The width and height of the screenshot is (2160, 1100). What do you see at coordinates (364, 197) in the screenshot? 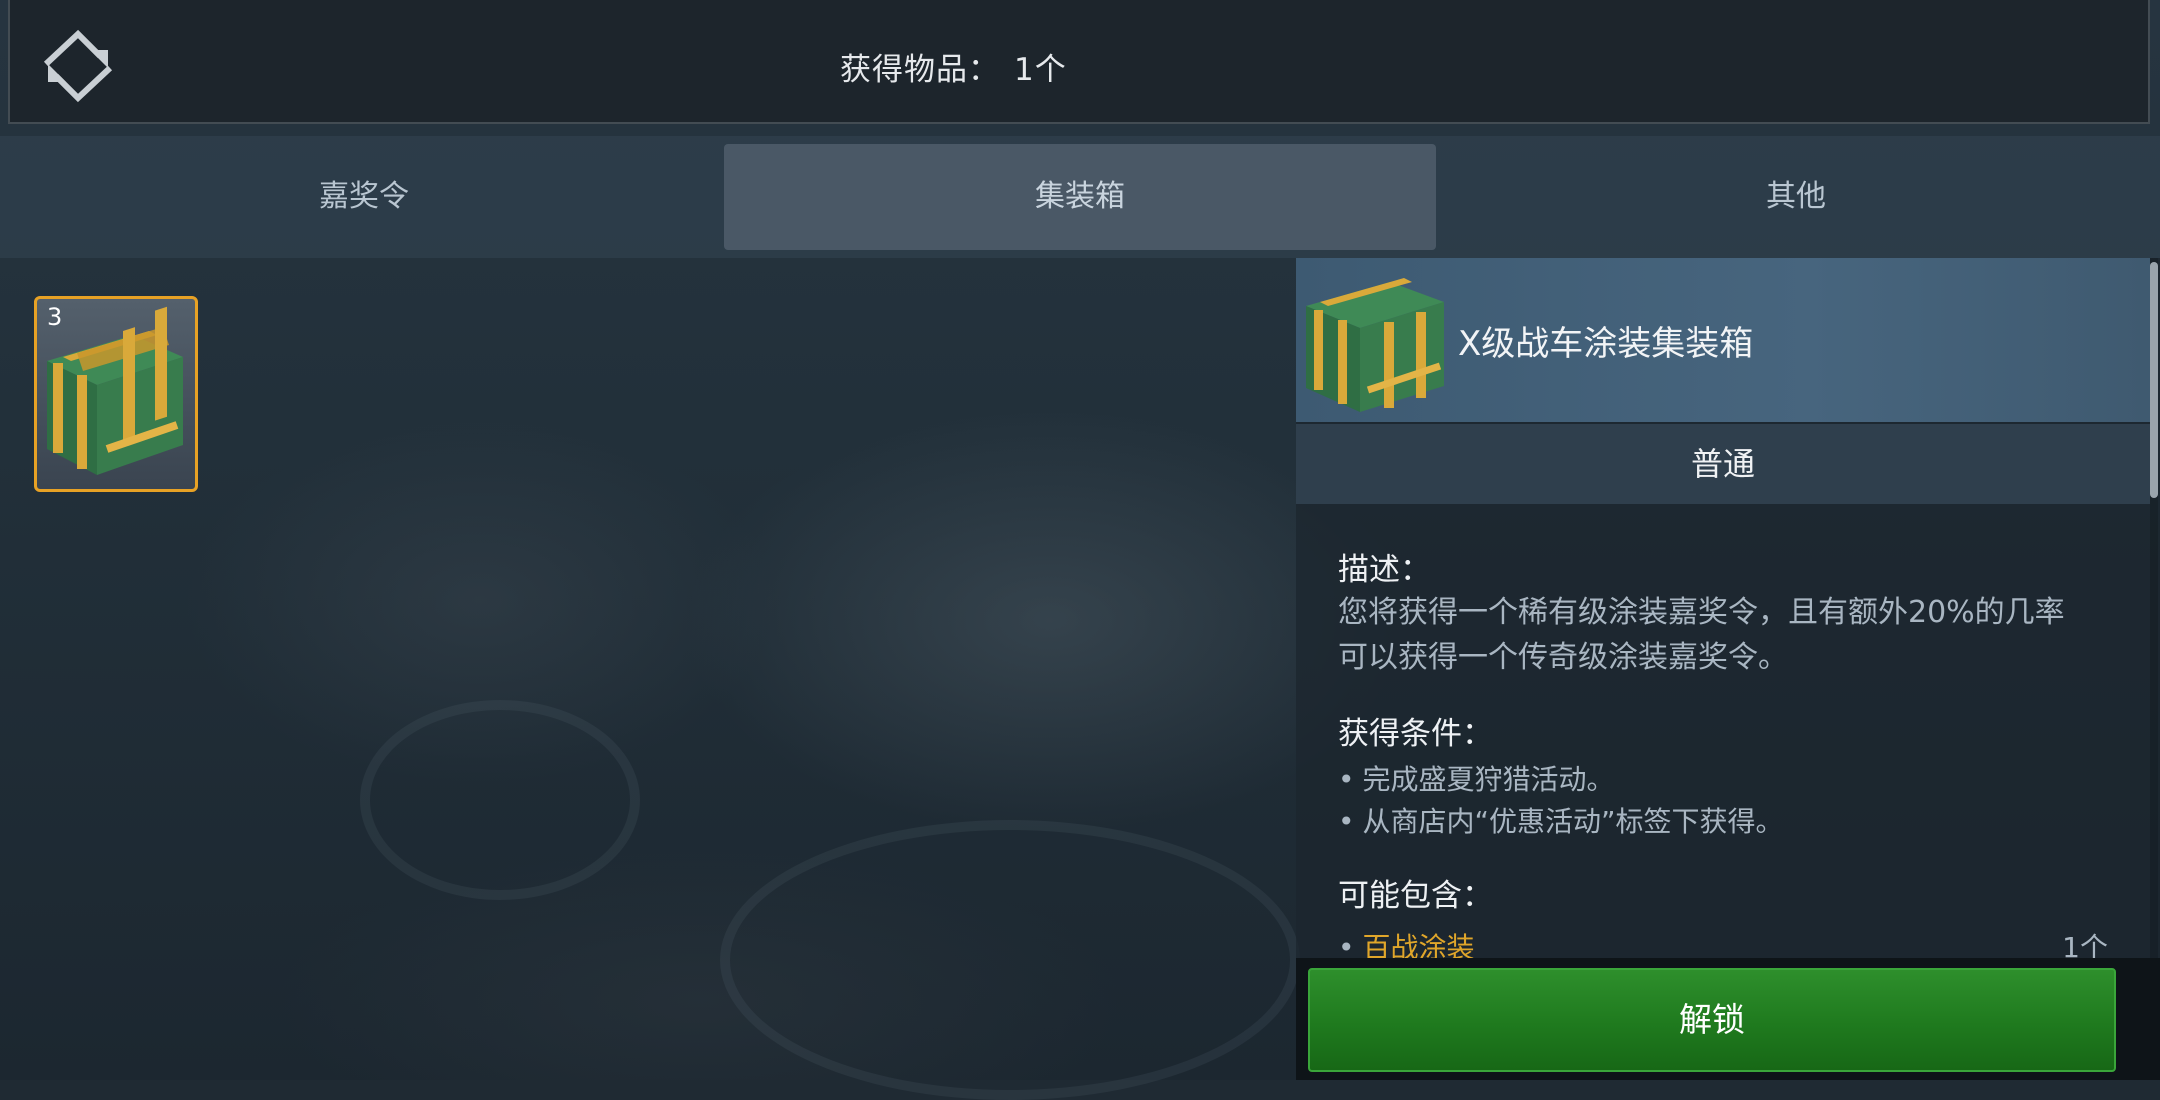
I see `tab-commendations: 嘉奖令` at bounding box center [364, 197].